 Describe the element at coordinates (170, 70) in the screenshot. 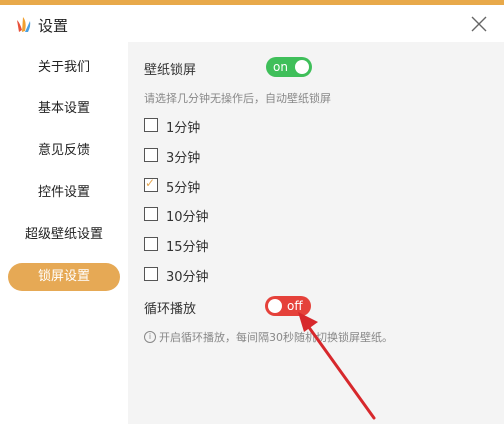

I see `lock-label: 壁纸锁屏` at that location.